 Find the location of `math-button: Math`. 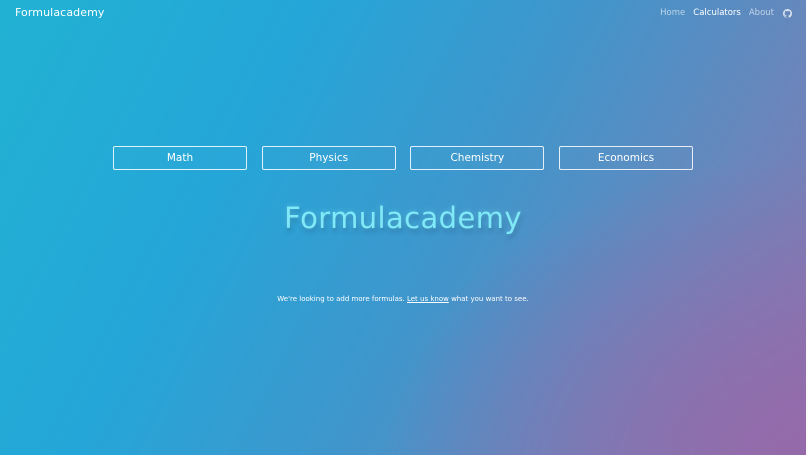

math-button: Math is located at coordinates (180, 158).